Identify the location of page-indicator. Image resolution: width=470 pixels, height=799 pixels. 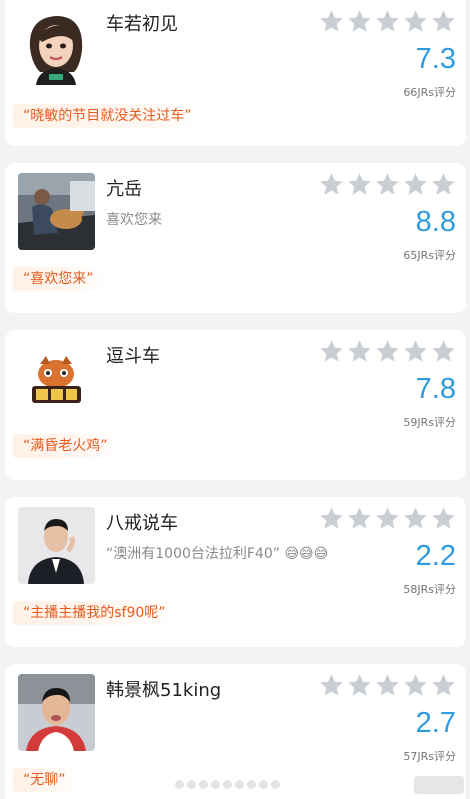
(227, 784).